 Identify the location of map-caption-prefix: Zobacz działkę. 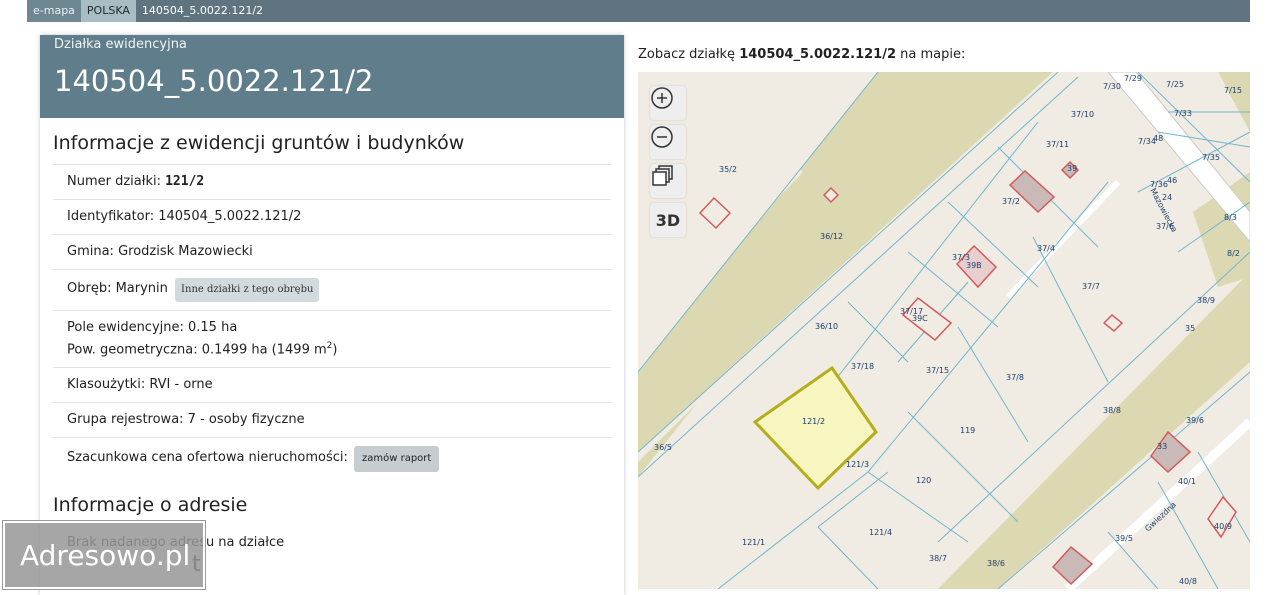
(689, 54).